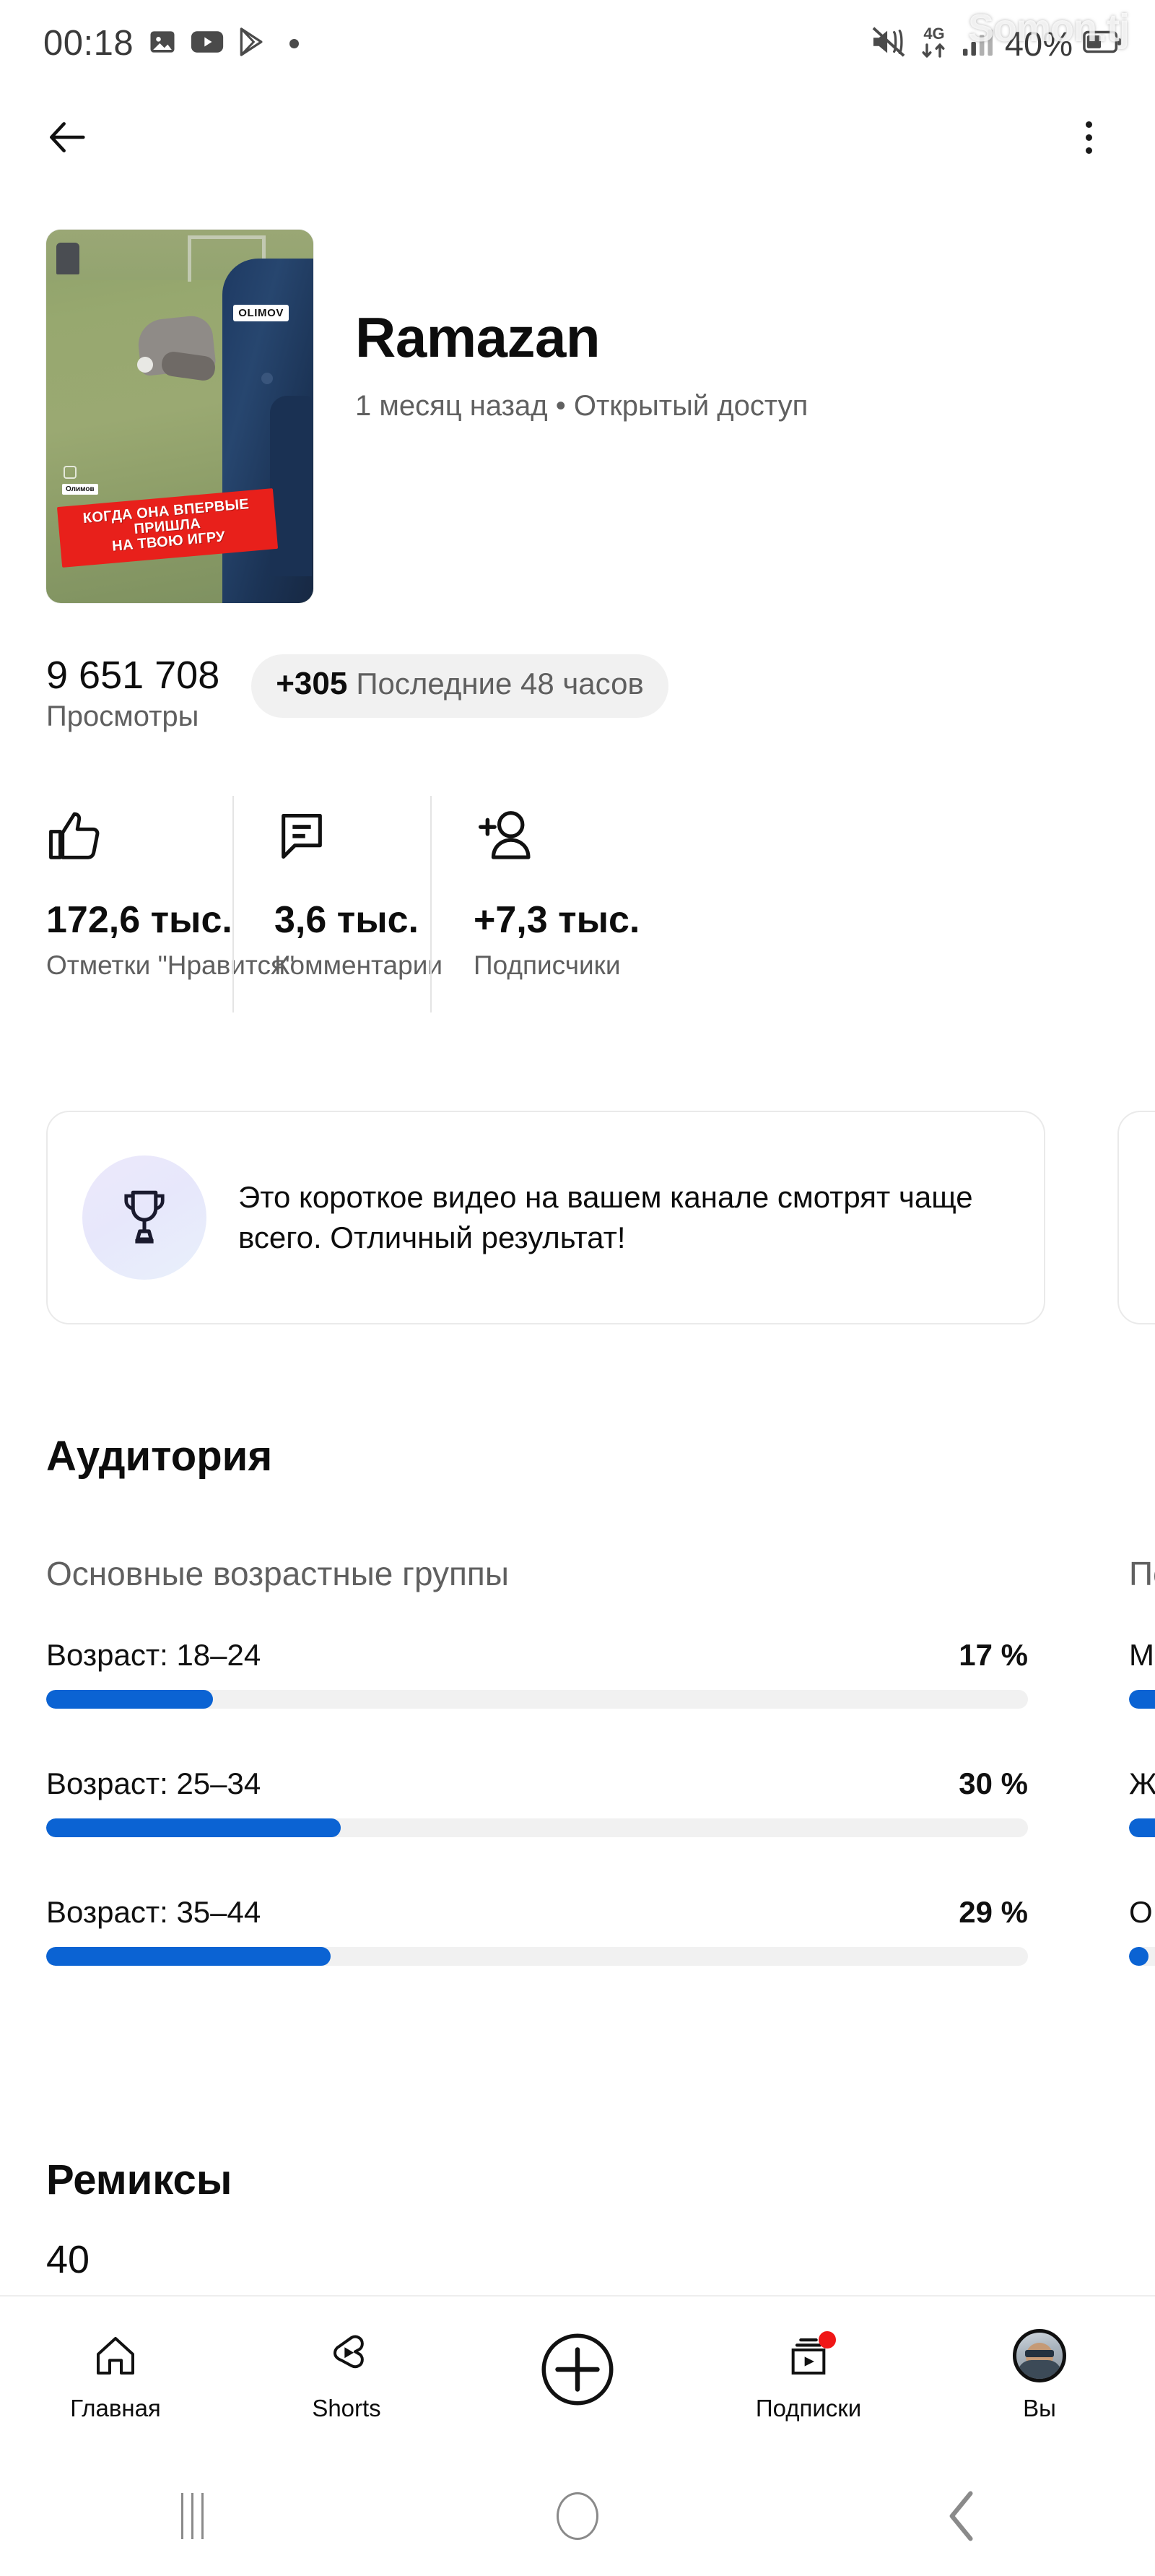  I want to click on dot-separator-icon, so click(294, 43).